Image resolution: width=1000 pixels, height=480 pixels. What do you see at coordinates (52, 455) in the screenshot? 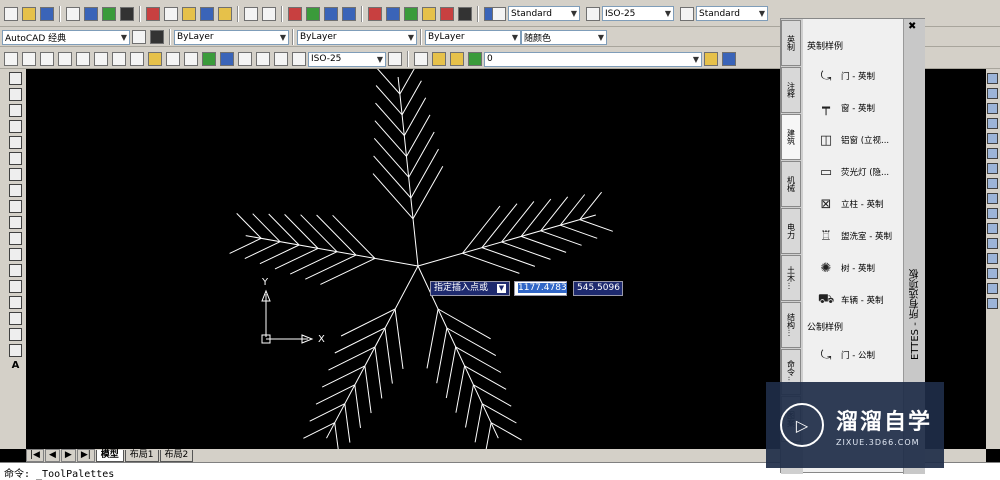
I see `prev-tab-icon: ◀` at bounding box center [52, 455].